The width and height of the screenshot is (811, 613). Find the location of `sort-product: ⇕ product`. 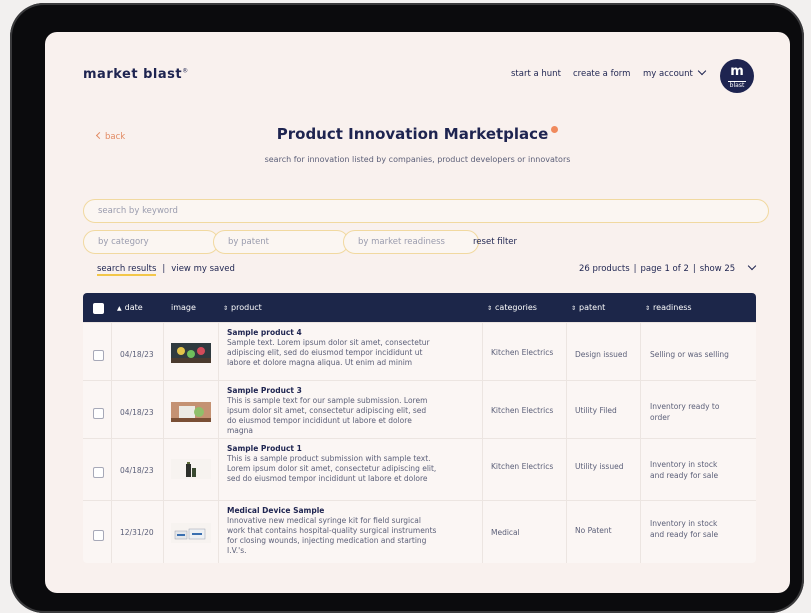

sort-product: ⇕ product is located at coordinates (242, 307).